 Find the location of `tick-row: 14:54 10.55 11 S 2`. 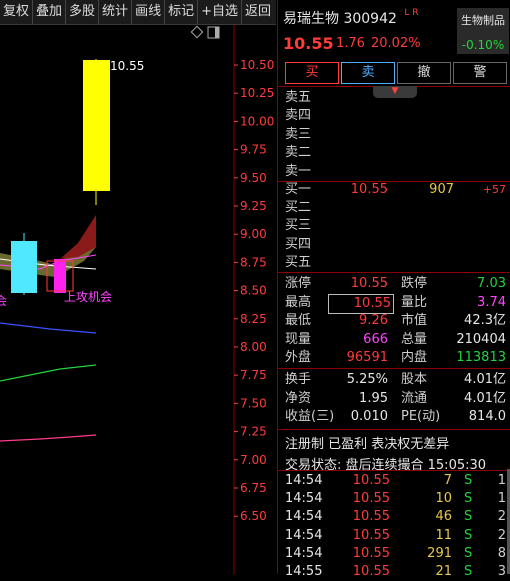

tick-row: 14:54 10.55 11 S 2 is located at coordinates (394, 536).